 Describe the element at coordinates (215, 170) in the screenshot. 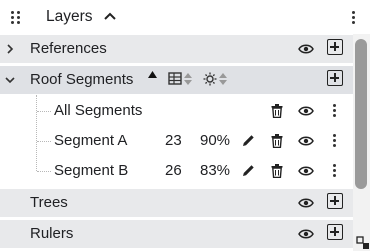

I see `segment-percent: 83%` at that location.